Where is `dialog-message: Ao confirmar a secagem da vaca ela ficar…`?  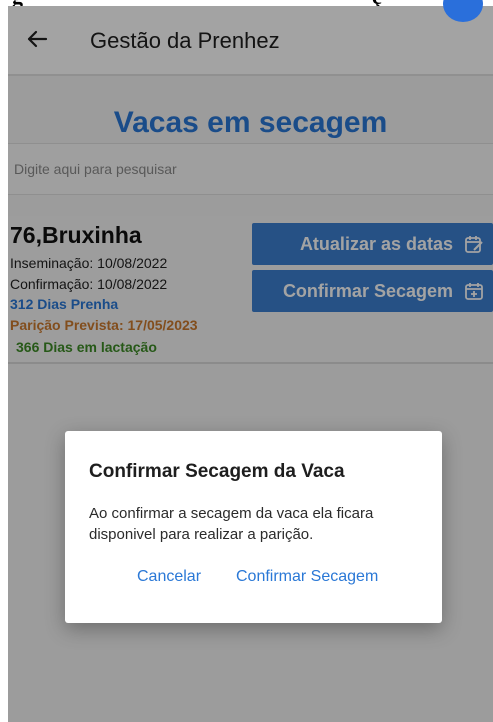 dialog-message: Ao confirmar a secagem da vaca ela ficar… is located at coordinates (231, 524).